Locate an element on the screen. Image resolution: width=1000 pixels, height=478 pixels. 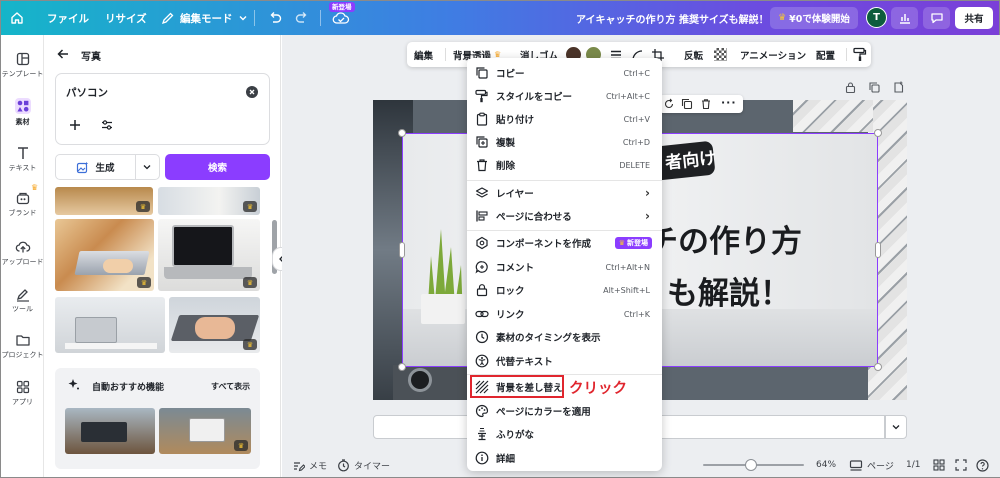
rail-item-elements: 素材 is located at coordinates (22, 112).